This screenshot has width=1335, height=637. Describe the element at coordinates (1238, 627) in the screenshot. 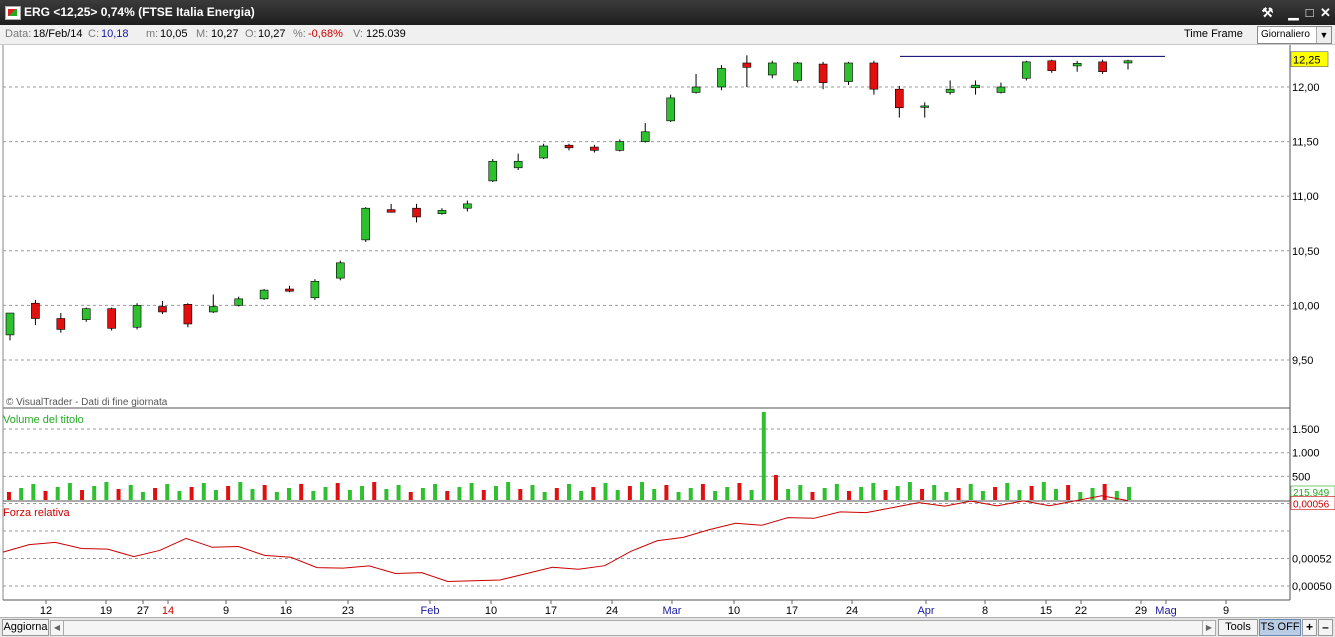

I see `tools-button: Tools` at that location.